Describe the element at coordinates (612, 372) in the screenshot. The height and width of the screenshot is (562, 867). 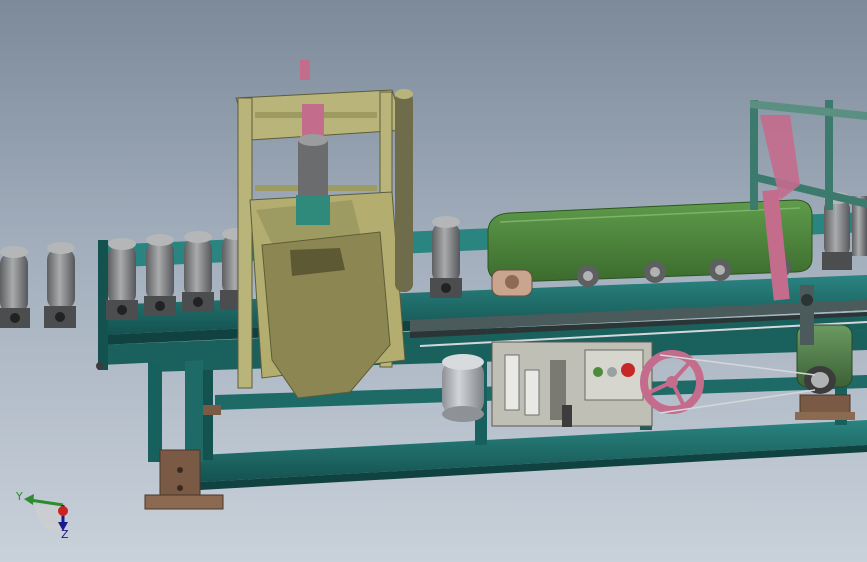
I see `gray-button` at that location.